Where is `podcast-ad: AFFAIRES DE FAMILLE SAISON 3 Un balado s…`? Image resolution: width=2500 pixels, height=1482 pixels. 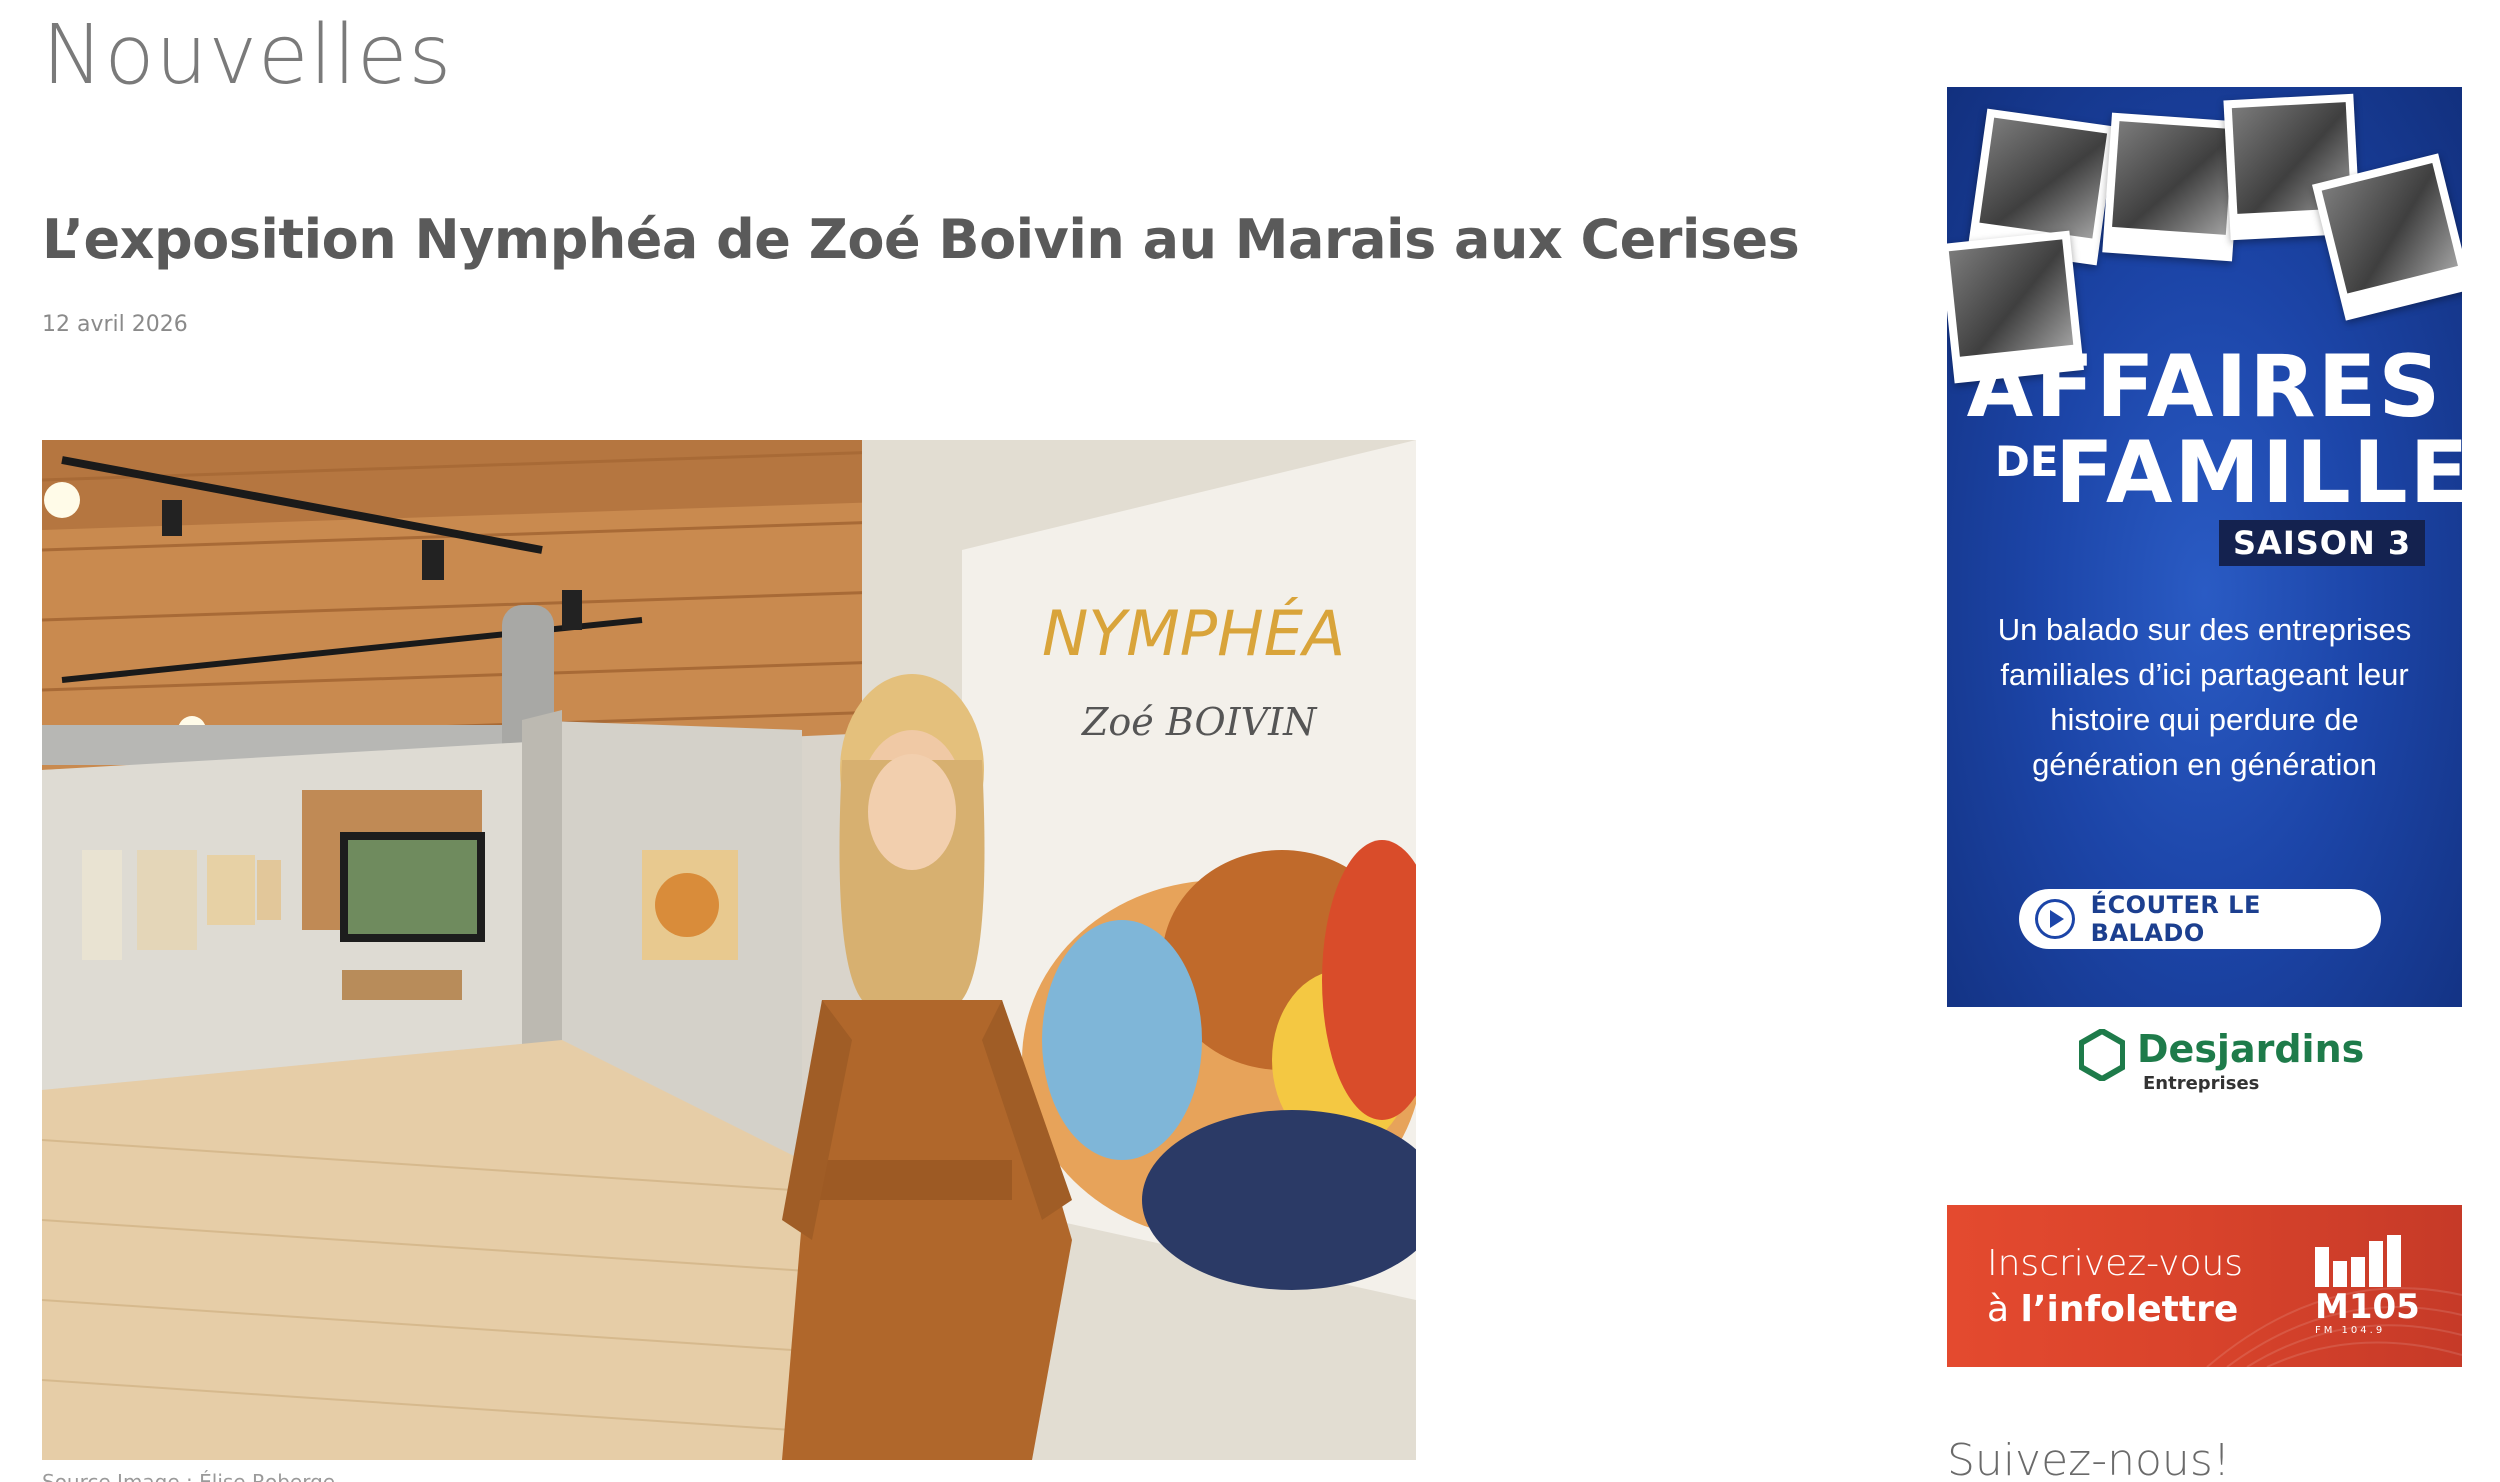
podcast-ad: AFFAIRES DE FAMILLE SAISON 3 Un balado s… is located at coordinates (2204, 547).